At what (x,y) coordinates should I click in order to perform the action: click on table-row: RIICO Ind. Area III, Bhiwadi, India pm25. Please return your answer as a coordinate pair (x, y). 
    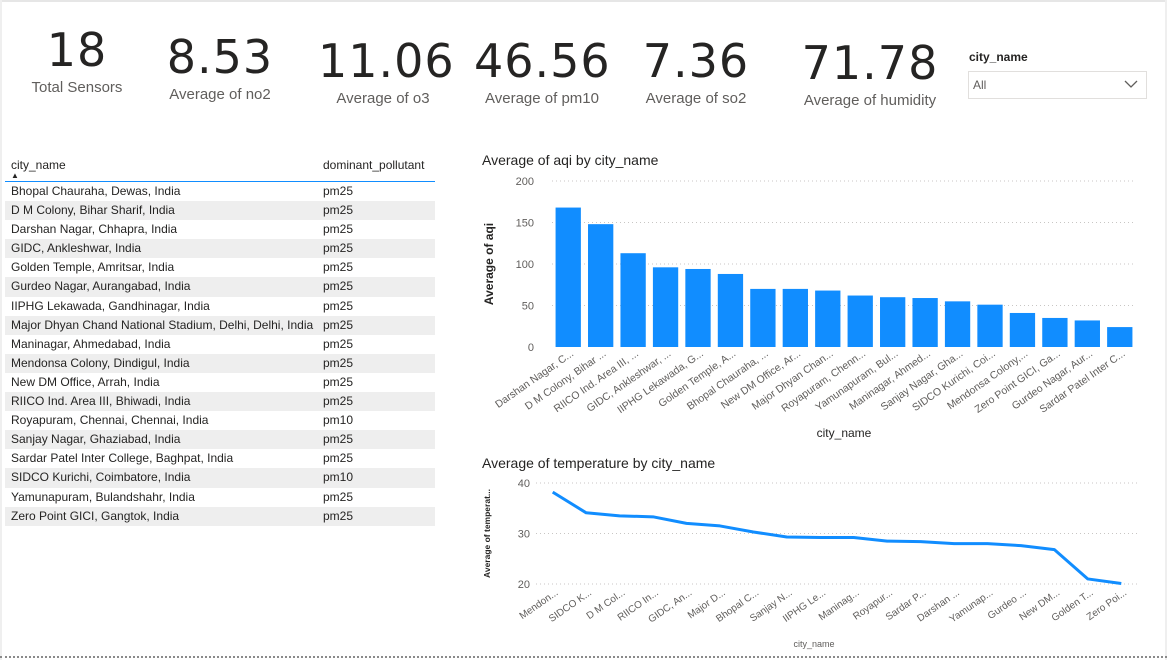
    Looking at the image, I should click on (220, 402).